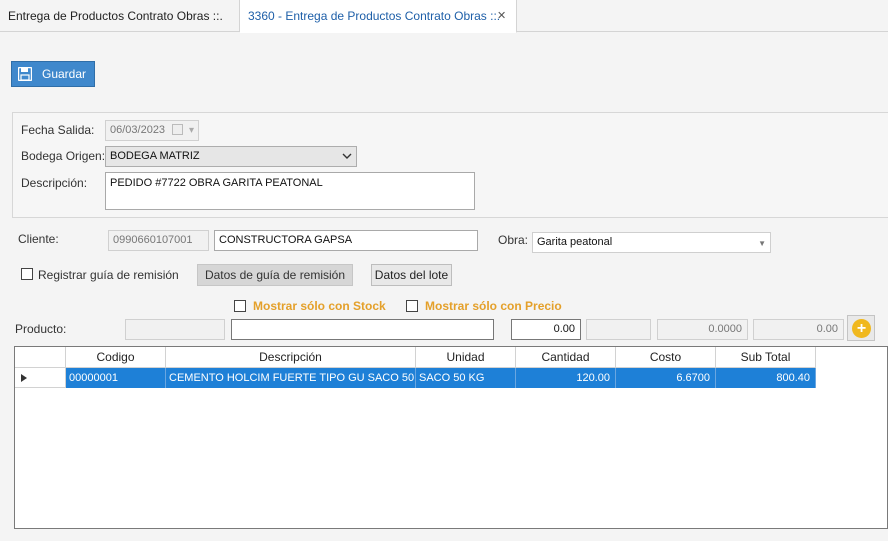 This screenshot has height=541, width=888. Describe the element at coordinates (575, 242) in the screenshot. I see `obra-value: Garita peatonal` at that location.